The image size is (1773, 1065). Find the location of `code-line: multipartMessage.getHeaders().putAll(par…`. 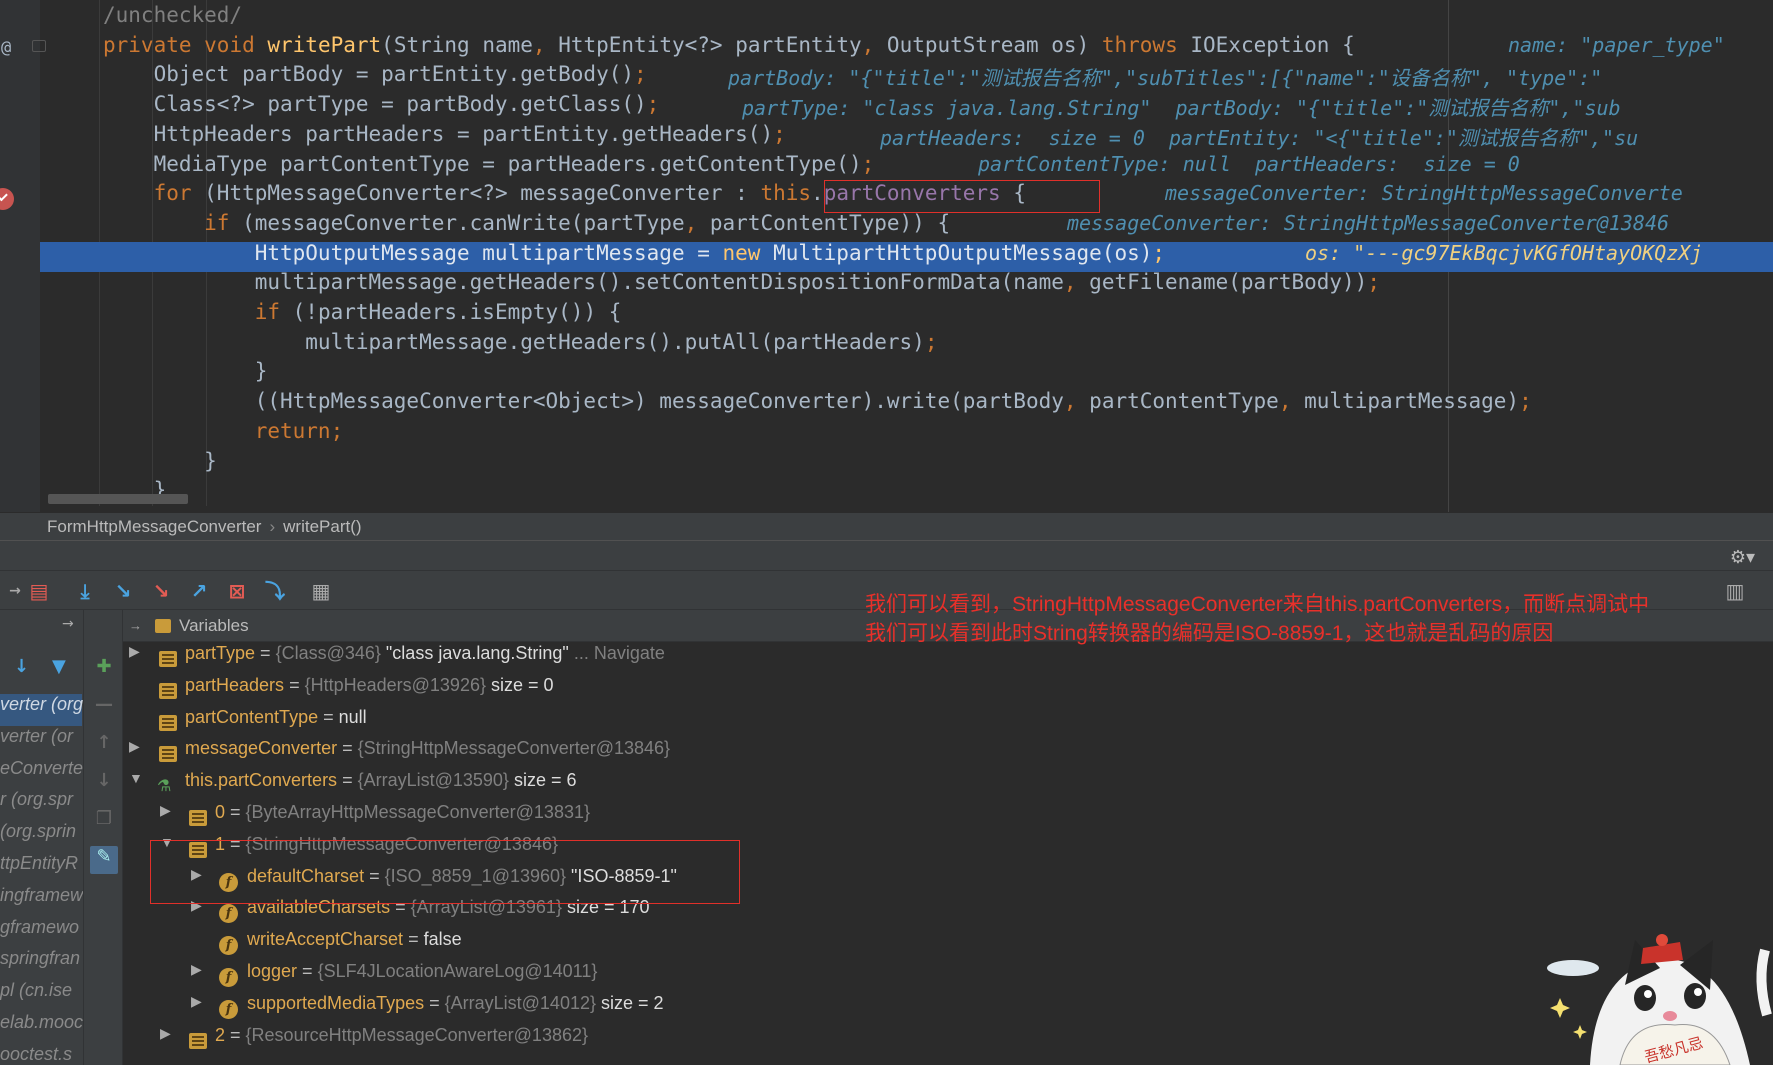

code-line: multipartMessage.getHeaders().putAll(par… is located at coordinates (520, 345).